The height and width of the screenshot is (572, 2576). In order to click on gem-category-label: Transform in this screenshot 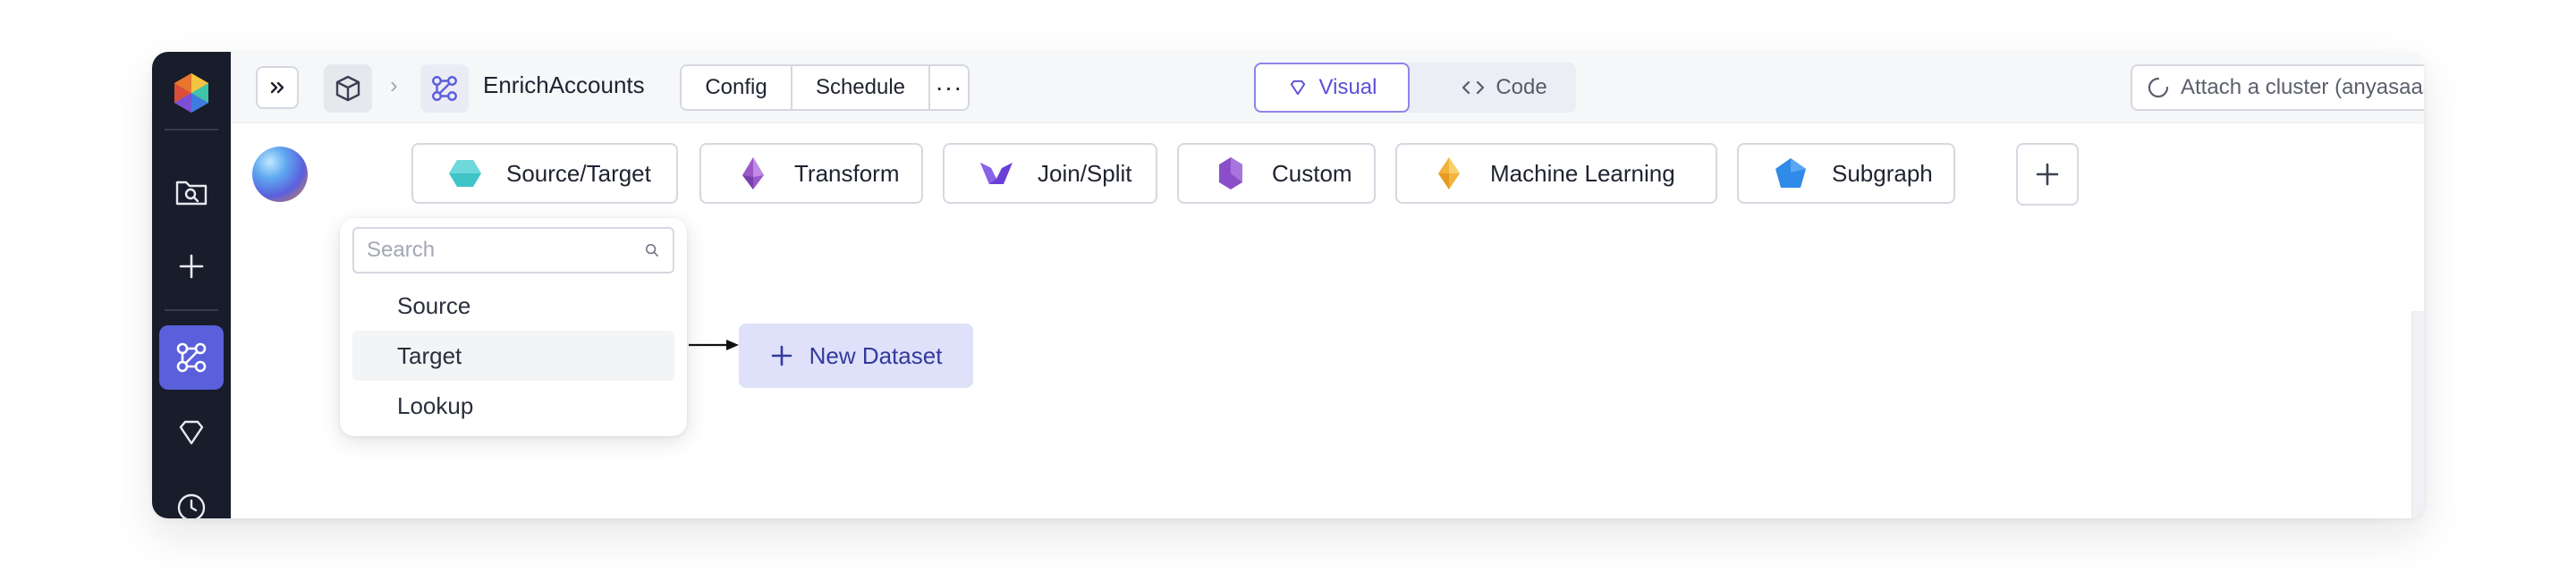, I will do `click(847, 173)`.